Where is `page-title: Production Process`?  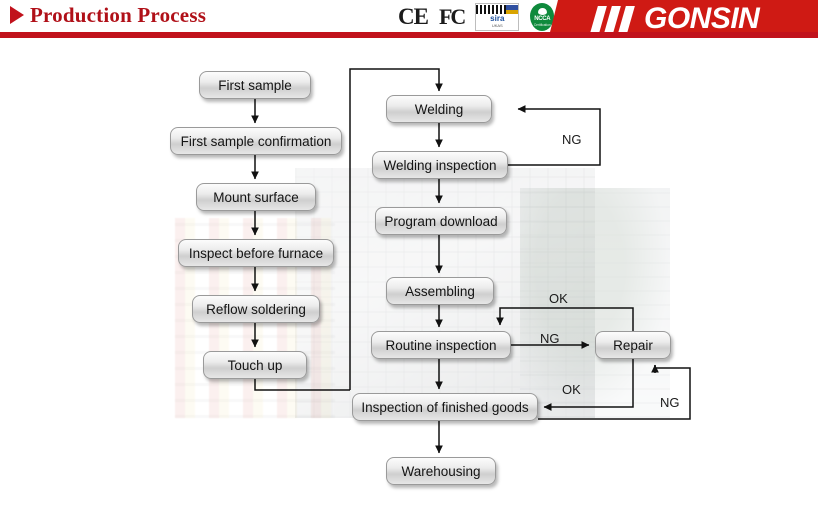 page-title: Production Process is located at coordinates (118, 15).